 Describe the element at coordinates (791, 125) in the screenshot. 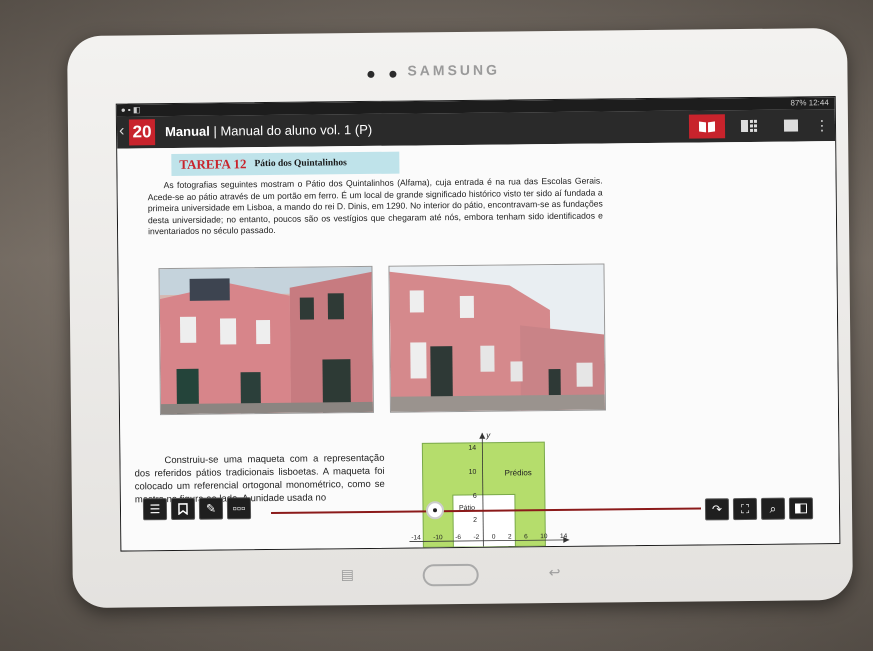

I see `single-page-icon` at that location.